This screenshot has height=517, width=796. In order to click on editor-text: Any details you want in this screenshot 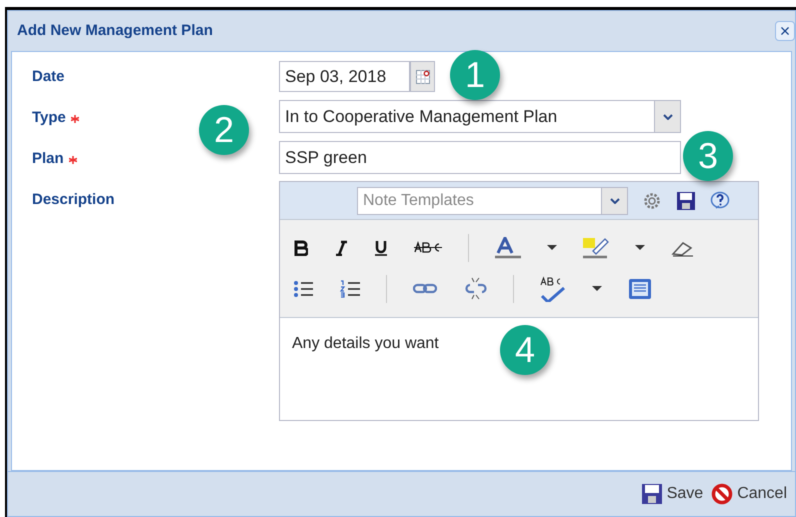, I will do `click(365, 343)`.